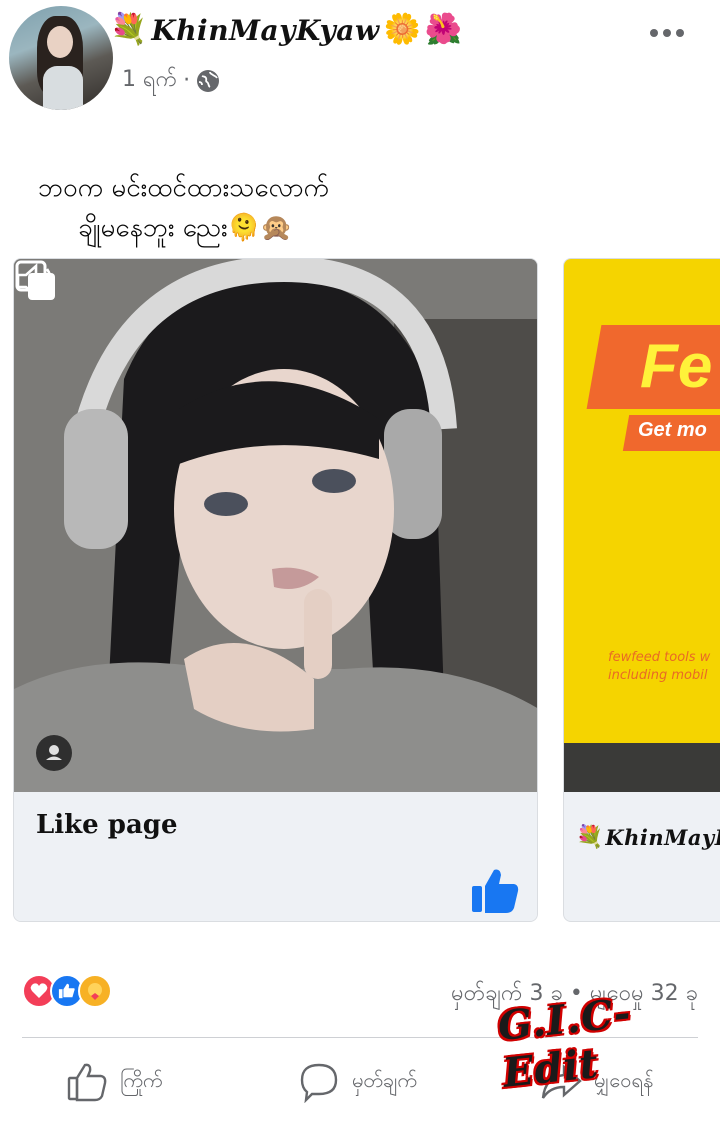 The width and height of the screenshot is (720, 1126). I want to click on card2-author-name: KhinMayKy, so click(662, 837).